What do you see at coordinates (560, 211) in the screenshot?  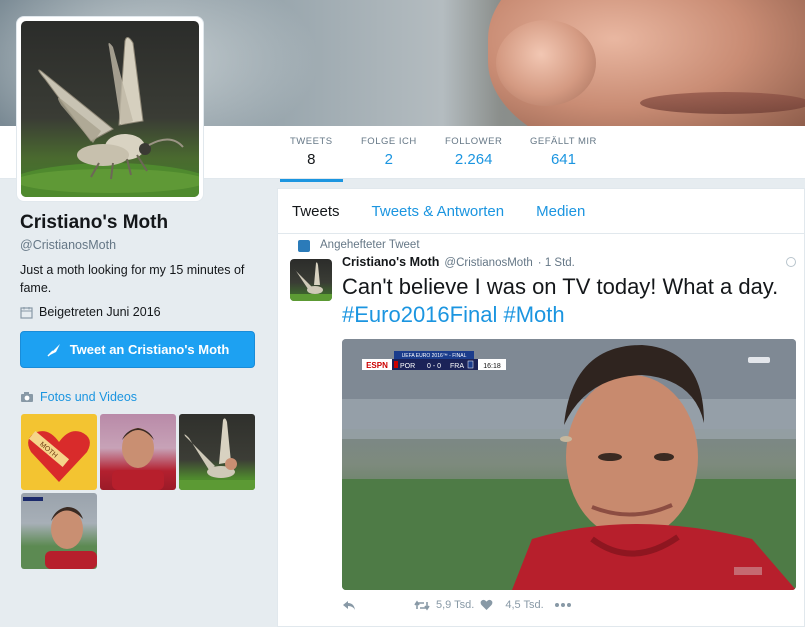 I see `tab-media: Medien` at bounding box center [560, 211].